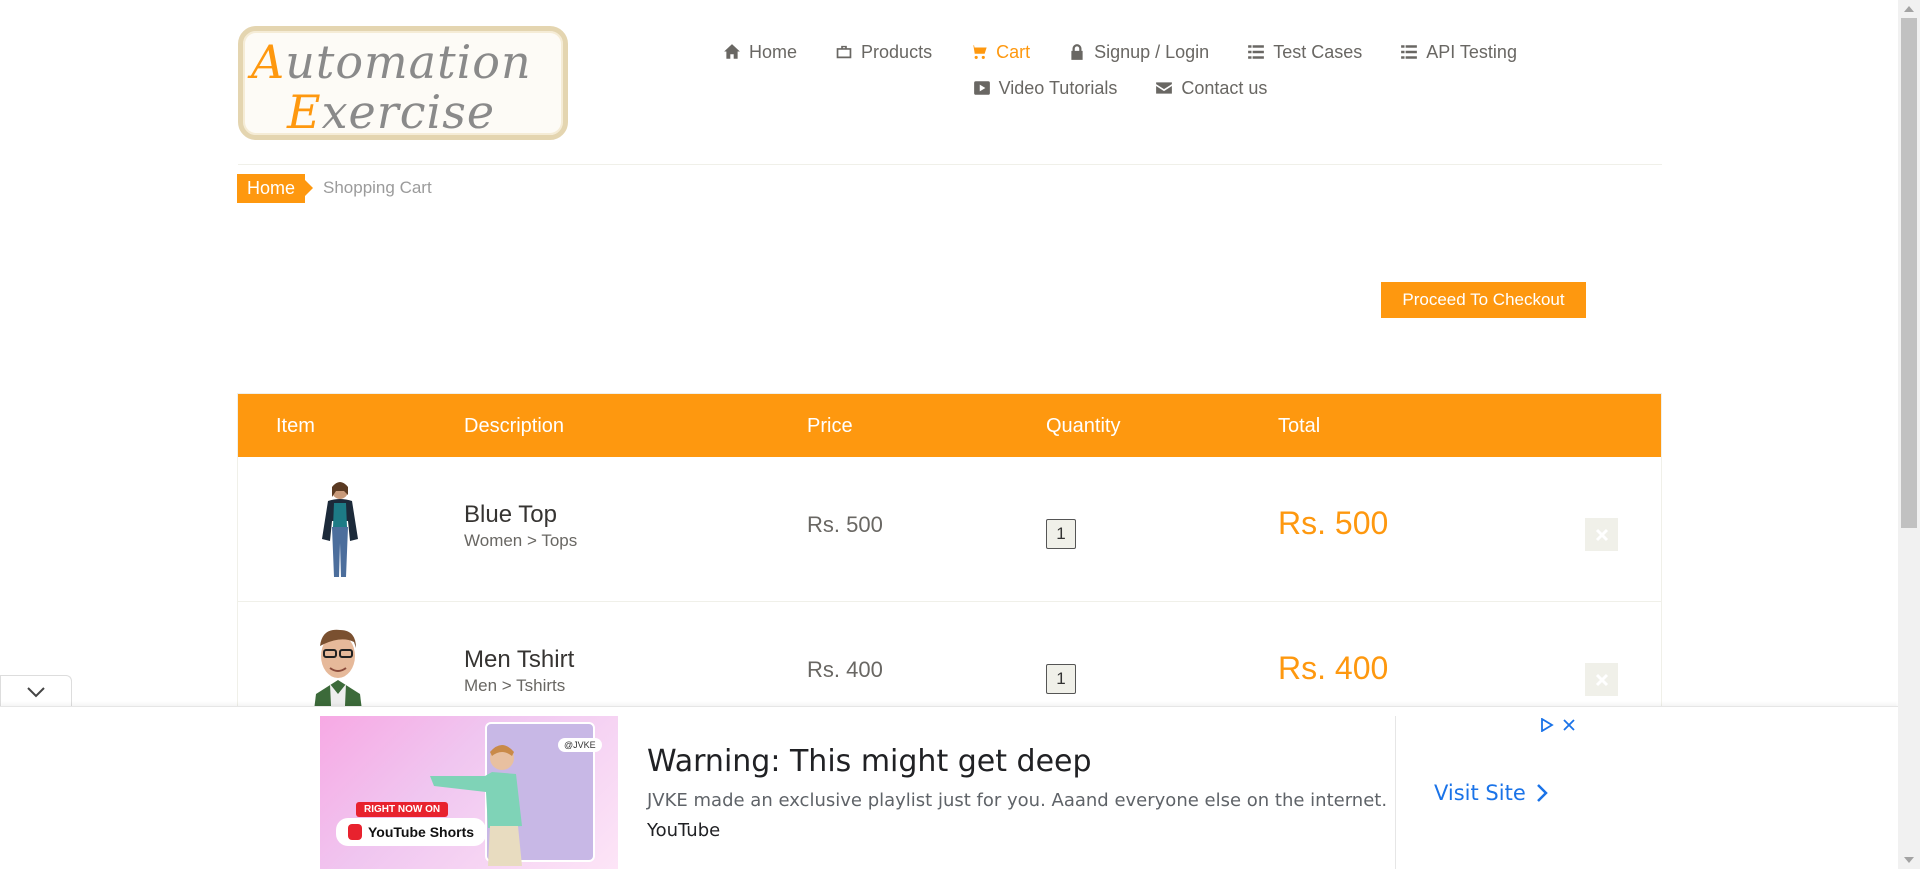 This screenshot has width=1920, height=869. I want to click on logo-line-1: Automation, so click(391, 62).